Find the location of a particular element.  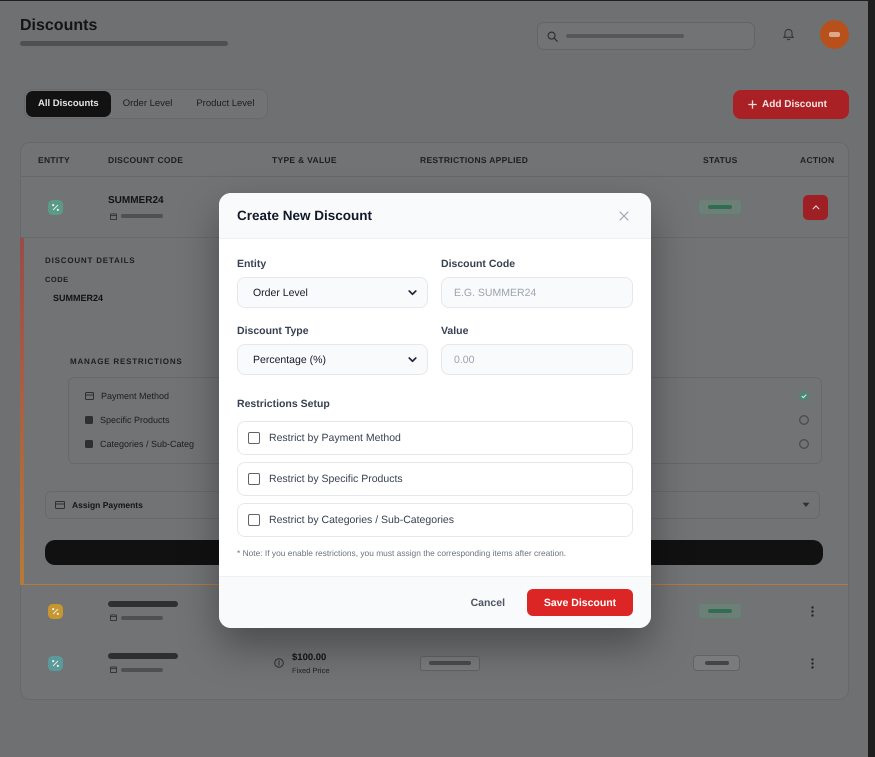

field-label: Entity is located at coordinates (251, 264).